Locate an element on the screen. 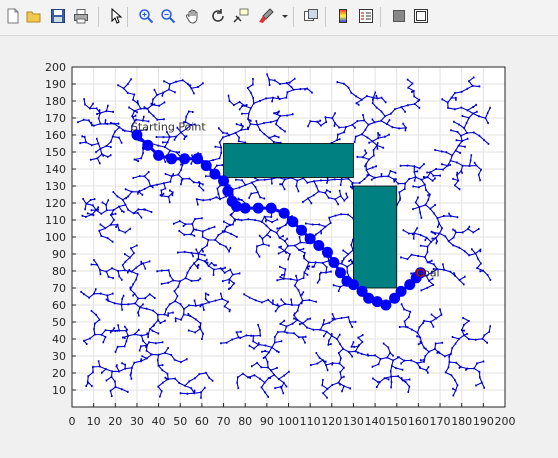 The width and height of the screenshot is (558, 458). open-file-icon is located at coordinates (34, 16).